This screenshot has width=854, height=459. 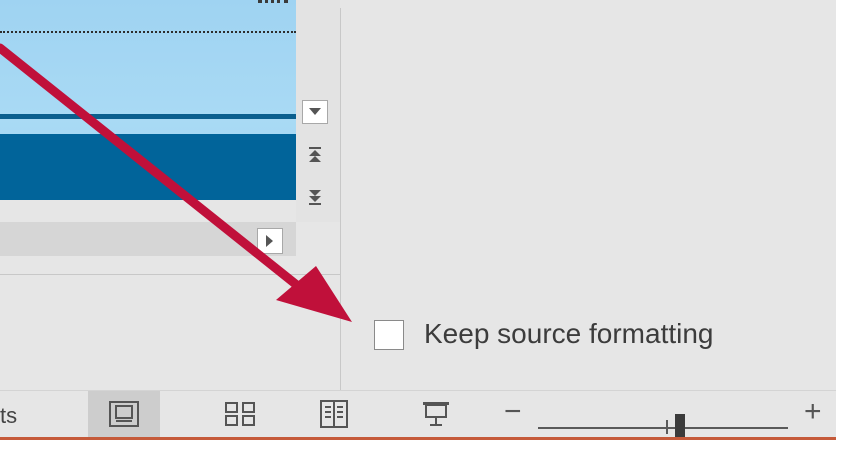 I want to click on horizontal-scrollbar, so click(x=148, y=239).